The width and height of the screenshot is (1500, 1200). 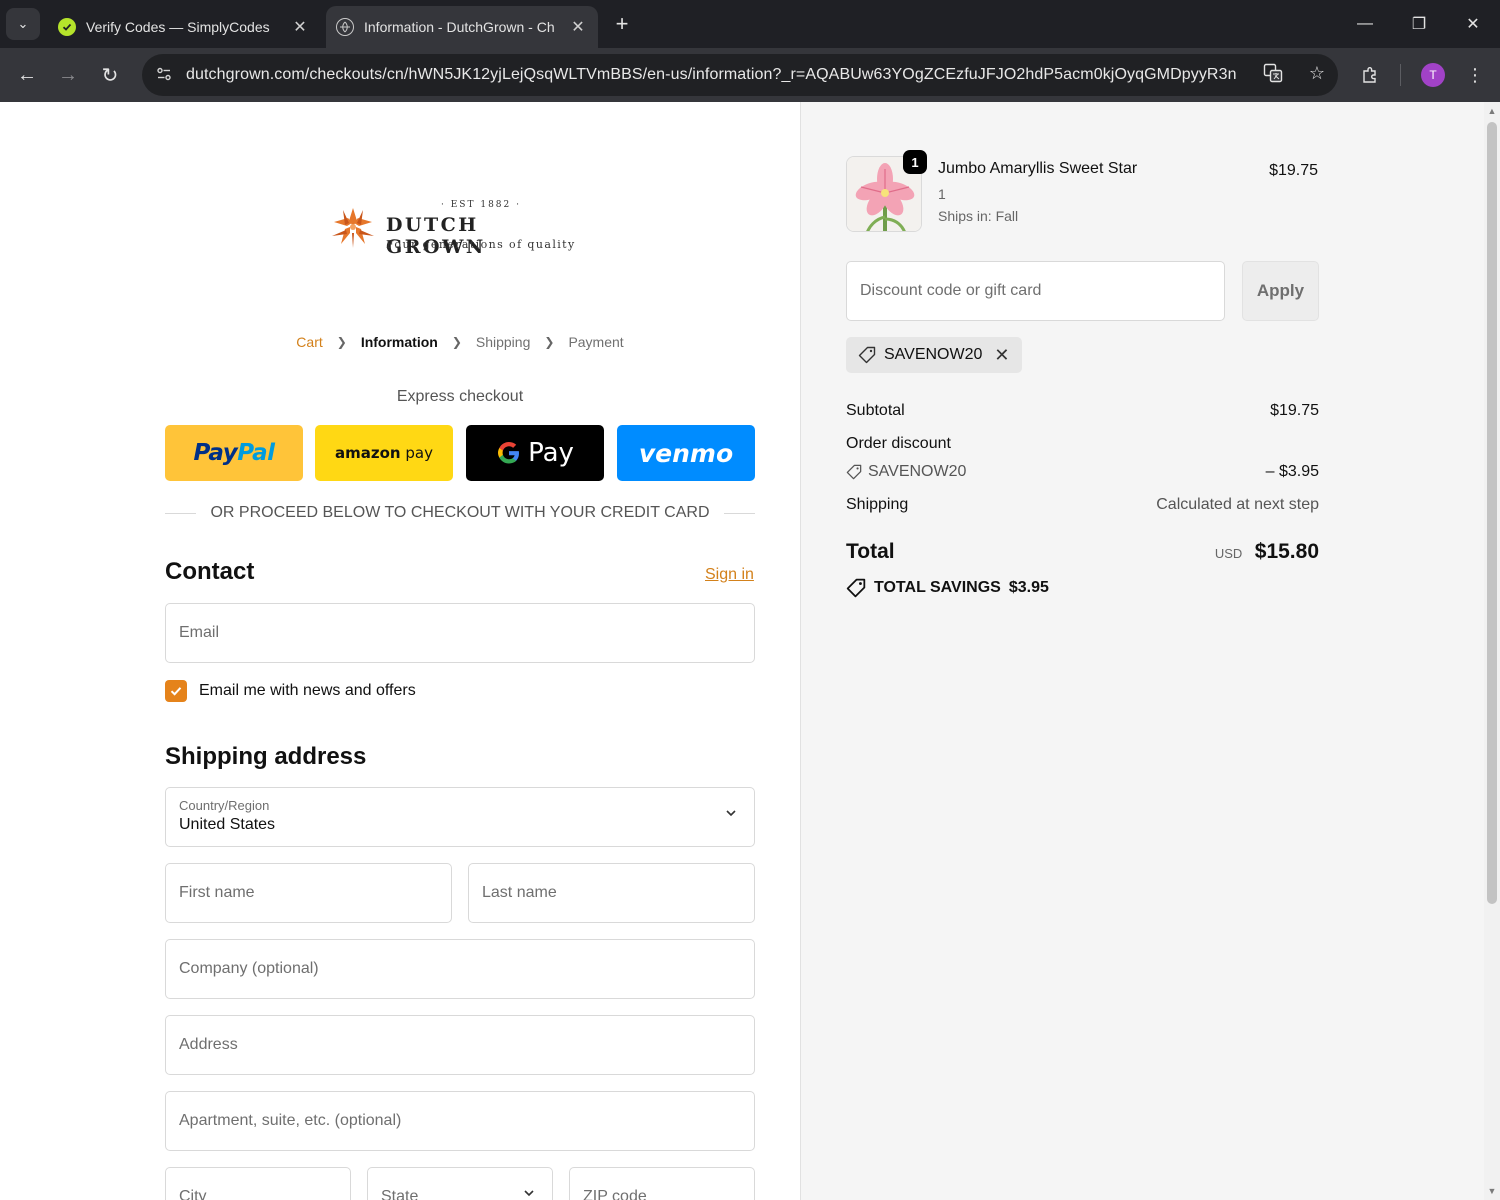 What do you see at coordinates (1038, 168) in the screenshot?
I see `product-name: Jumbo Amaryllis Sweet Star` at bounding box center [1038, 168].